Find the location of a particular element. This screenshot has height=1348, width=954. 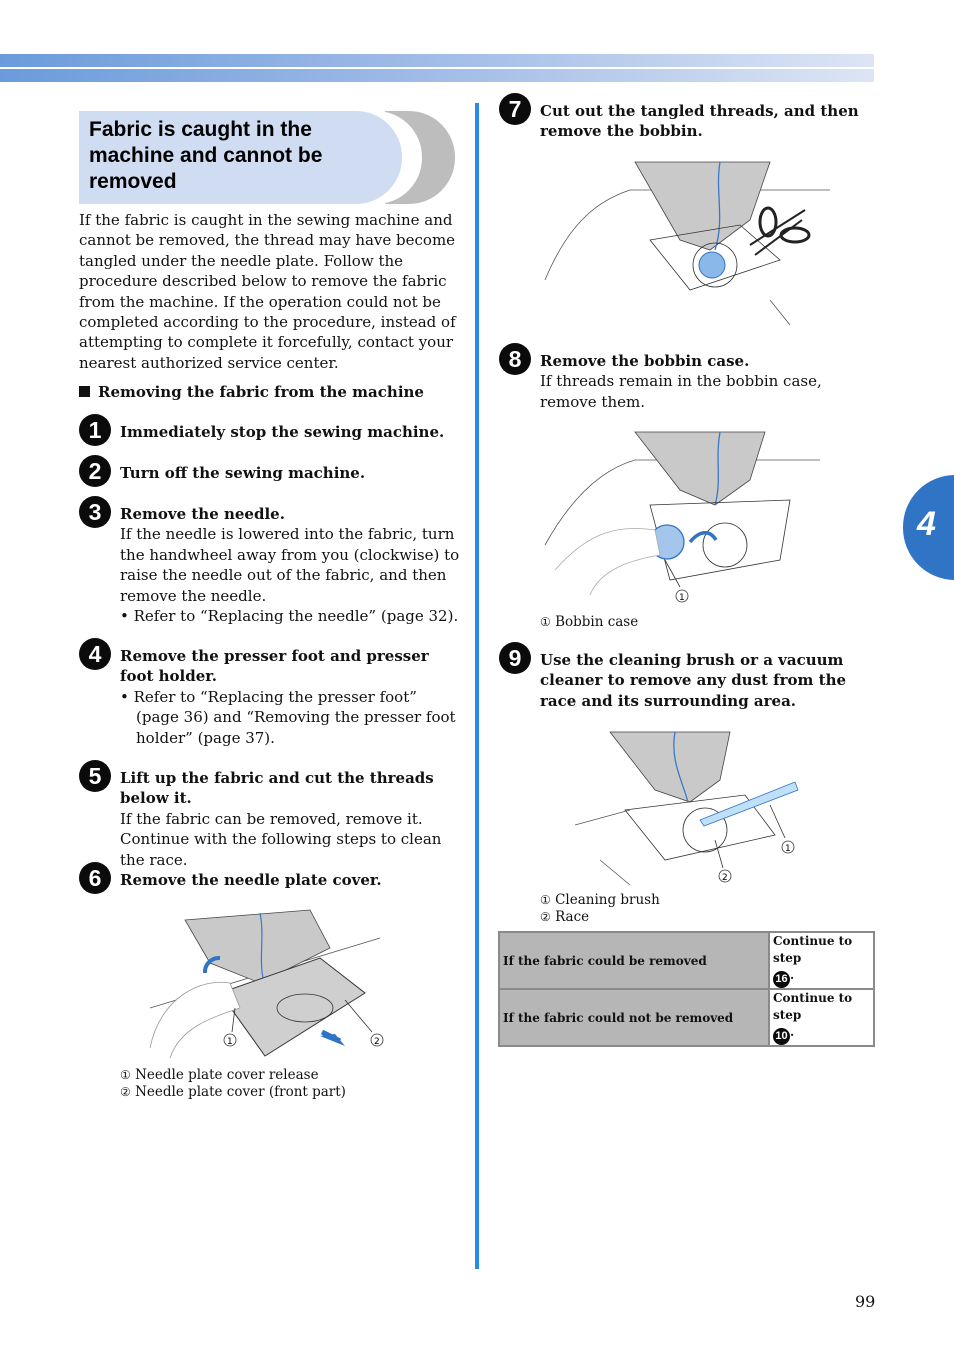

header-band-bottom is located at coordinates (437, 75).